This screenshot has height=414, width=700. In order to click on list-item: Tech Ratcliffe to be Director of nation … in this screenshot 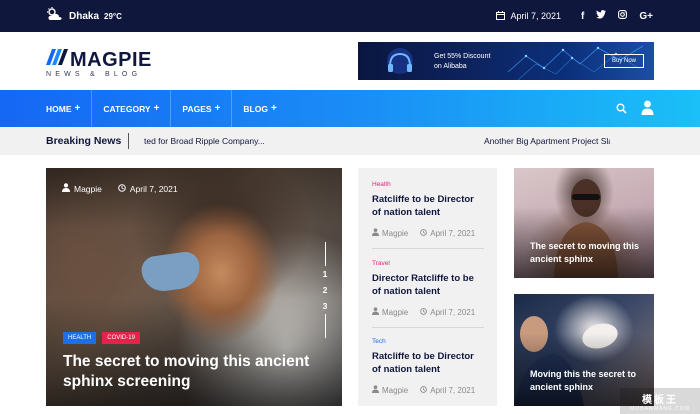, I will do `click(428, 366)`.